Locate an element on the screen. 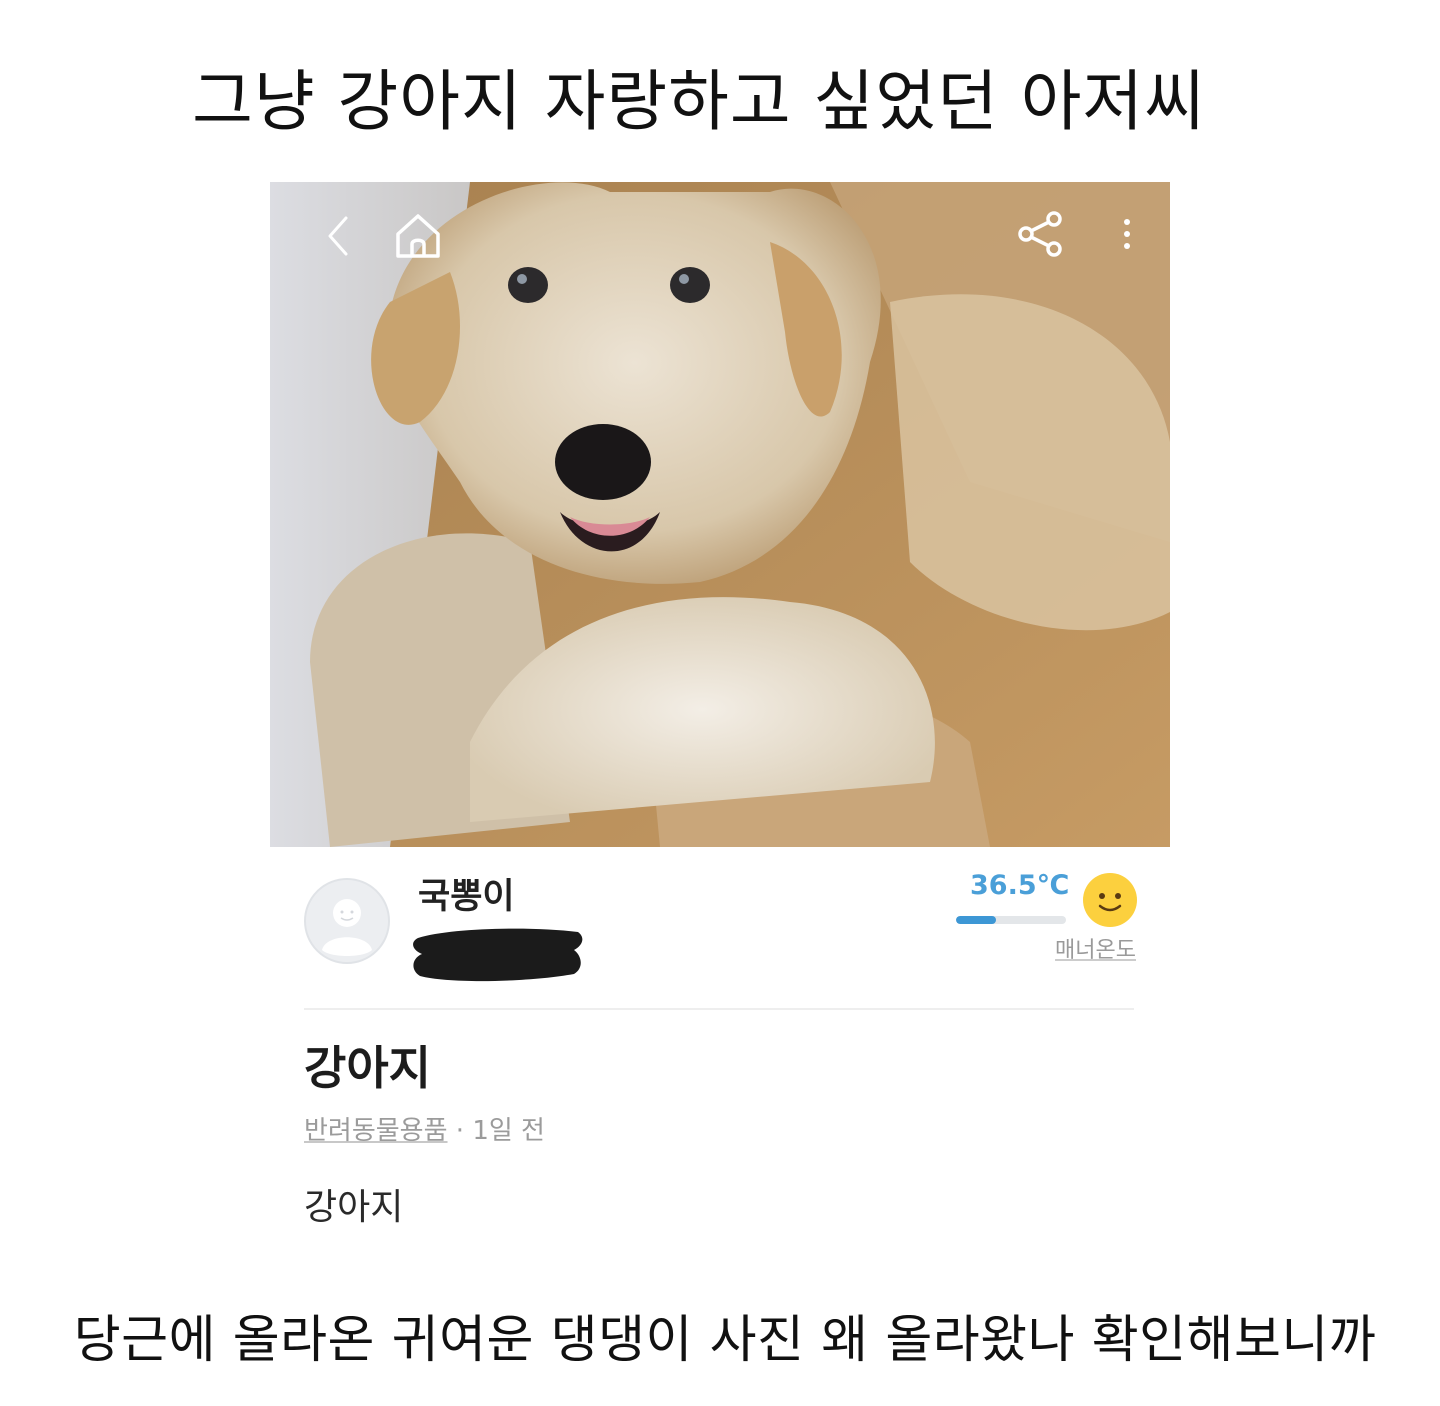 This screenshot has width=1440, height=1406. seller-nickname: 국뽕이 is located at coordinates (466, 893).